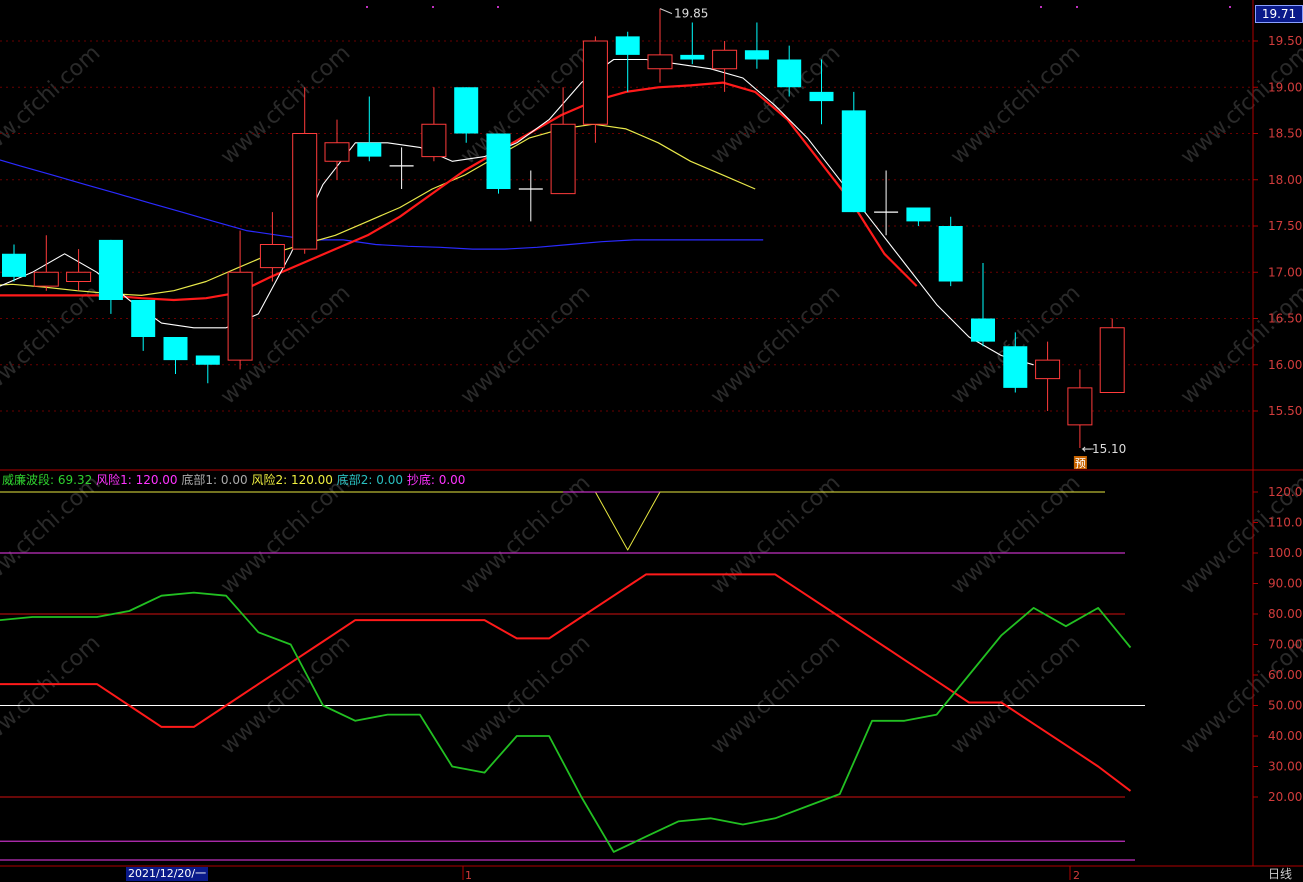 Image resolution: width=1303 pixels, height=882 pixels. Describe the element at coordinates (267, 480) in the screenshot. I see `legend-name: 风险2` at that location.